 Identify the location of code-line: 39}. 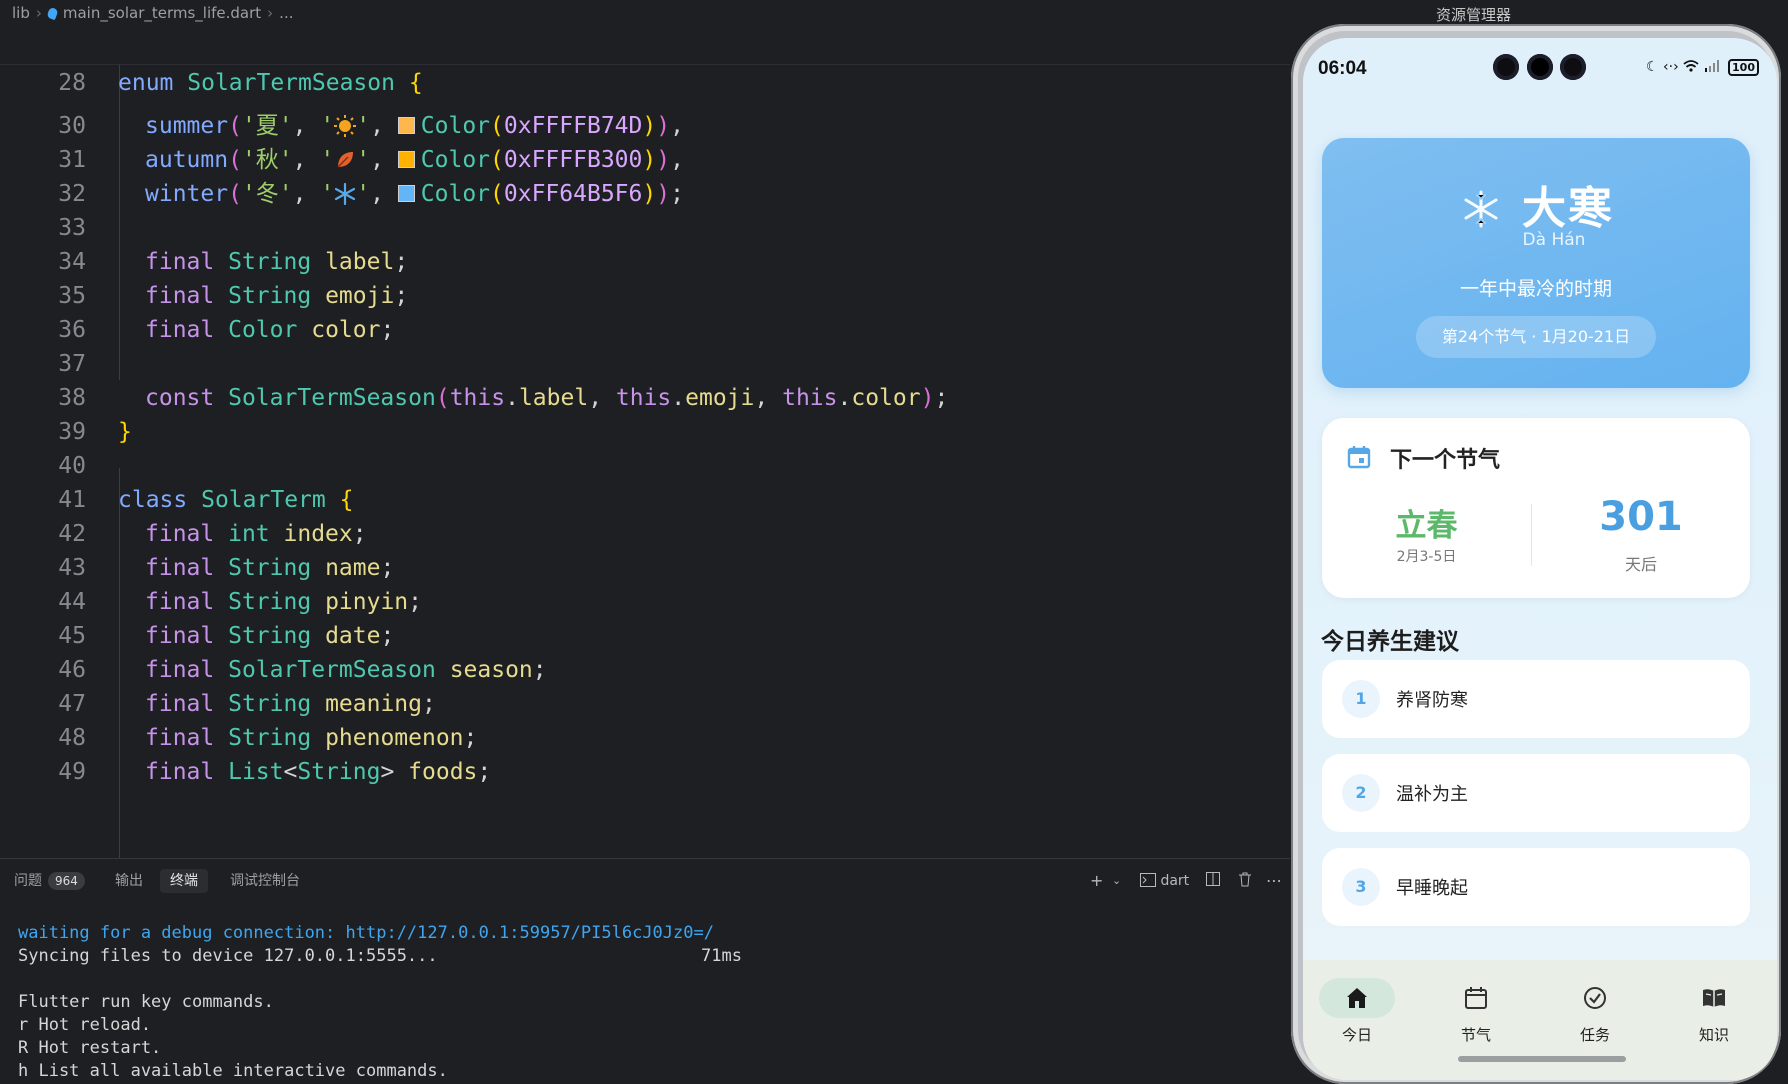
(645, 410).